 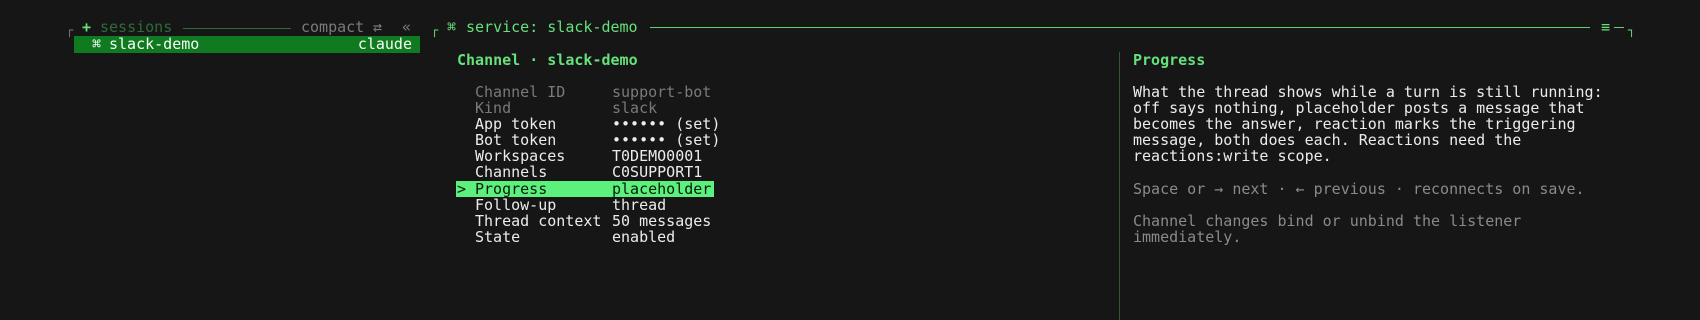 I want to click on field-label: Thread context, so click(x=538, y=221).